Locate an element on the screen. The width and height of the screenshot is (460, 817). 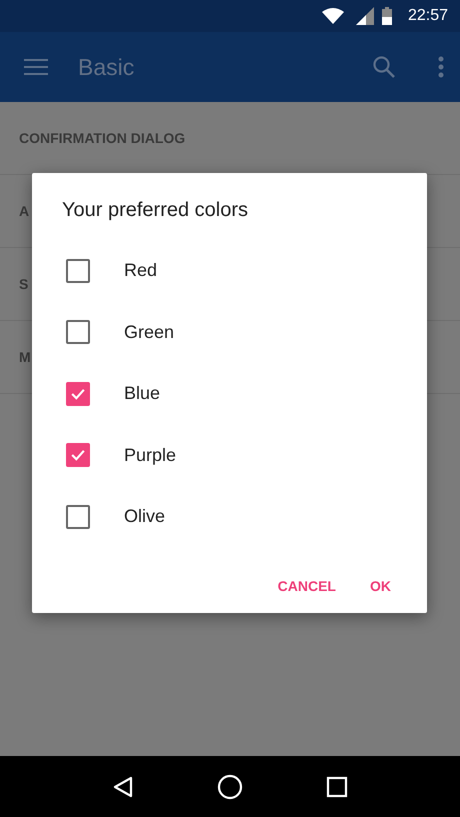
option-label: Purple is located at coordinates (150, 455).